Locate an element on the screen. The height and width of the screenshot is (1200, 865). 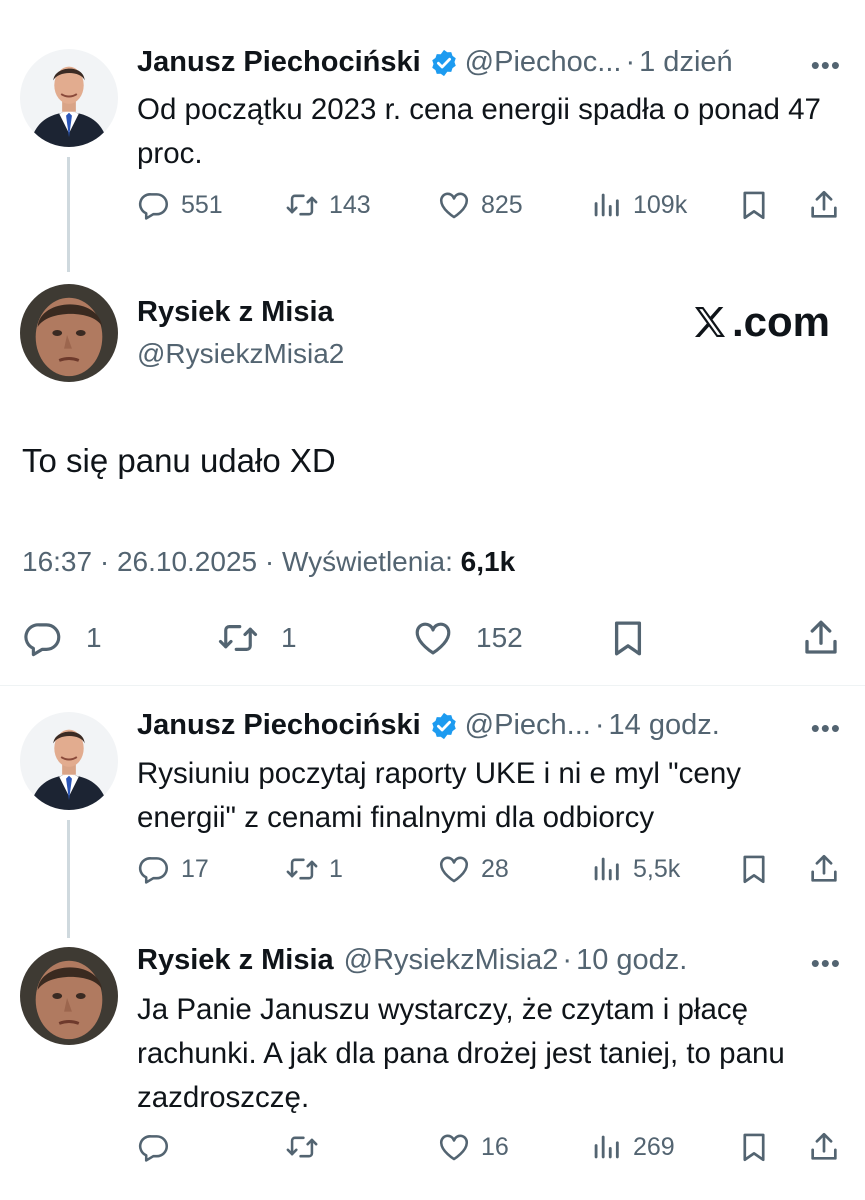
views-button: 109k is located at coordinates (638, 205).